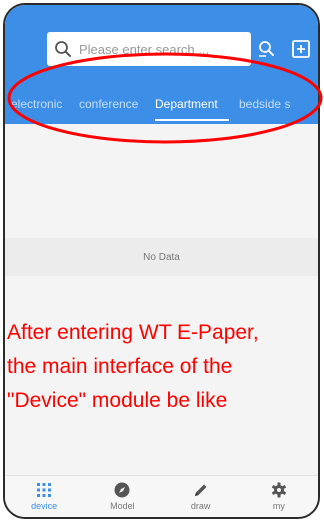 Image resolution: width=324 pixels, height=523 pixels. I want to click on nav-label: my, so click(278, 506).